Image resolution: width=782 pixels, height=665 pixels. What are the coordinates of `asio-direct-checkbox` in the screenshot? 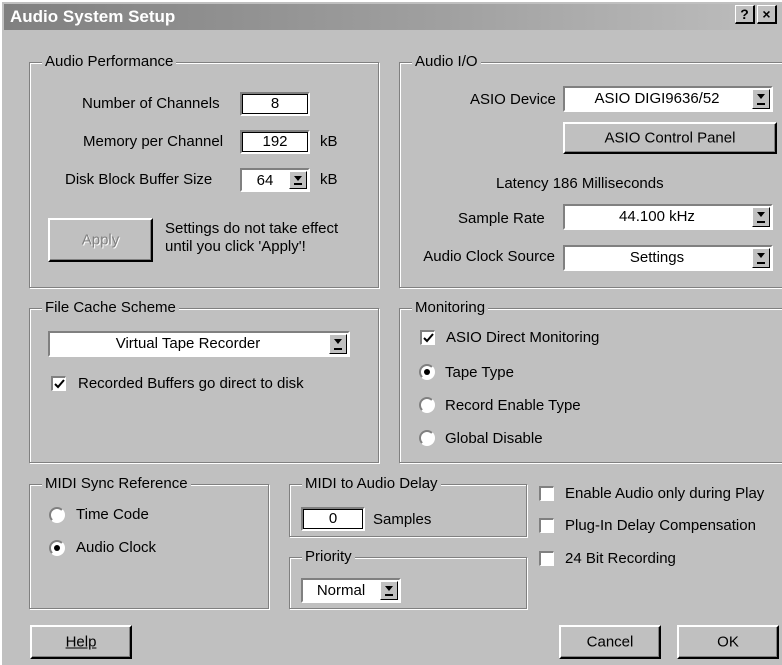 It's located at (427, 337).